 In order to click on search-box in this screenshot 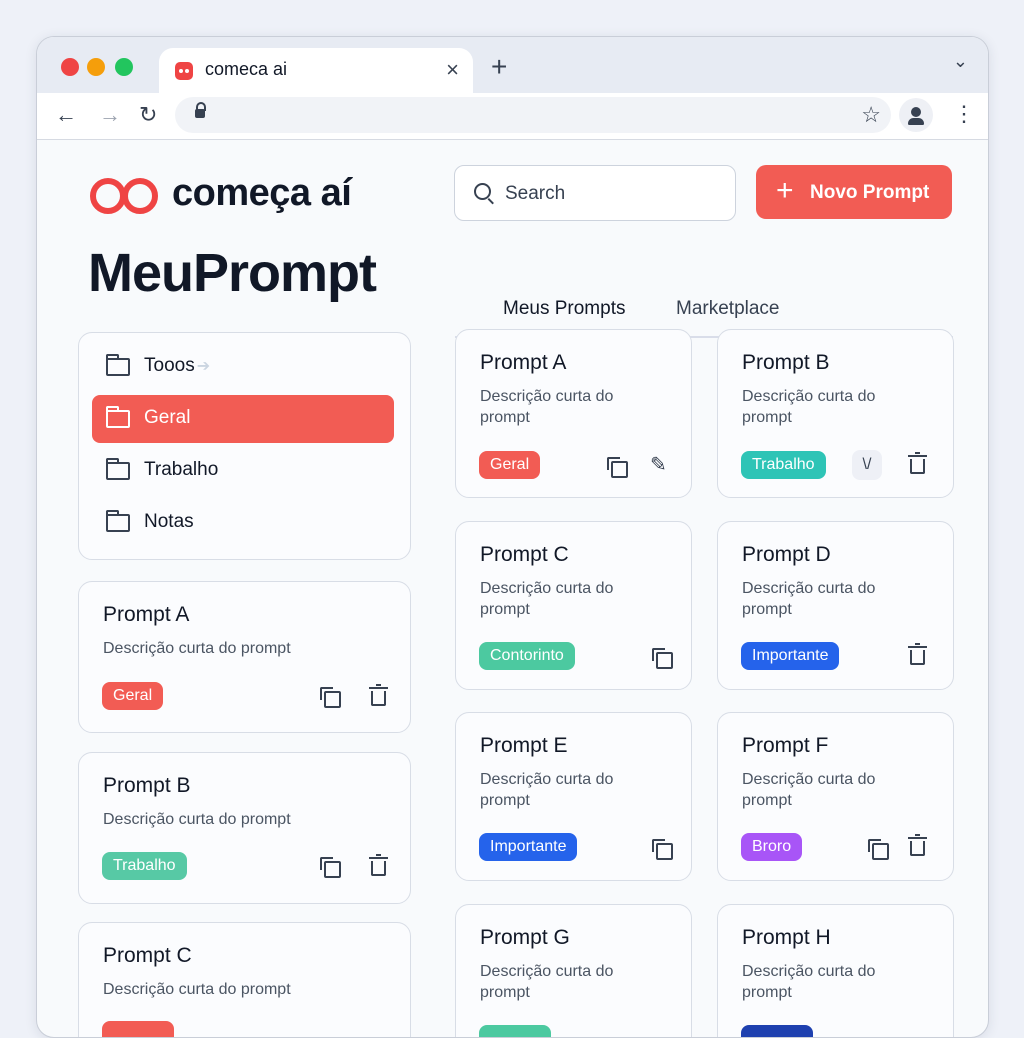, I will do `click(595, 193)`.